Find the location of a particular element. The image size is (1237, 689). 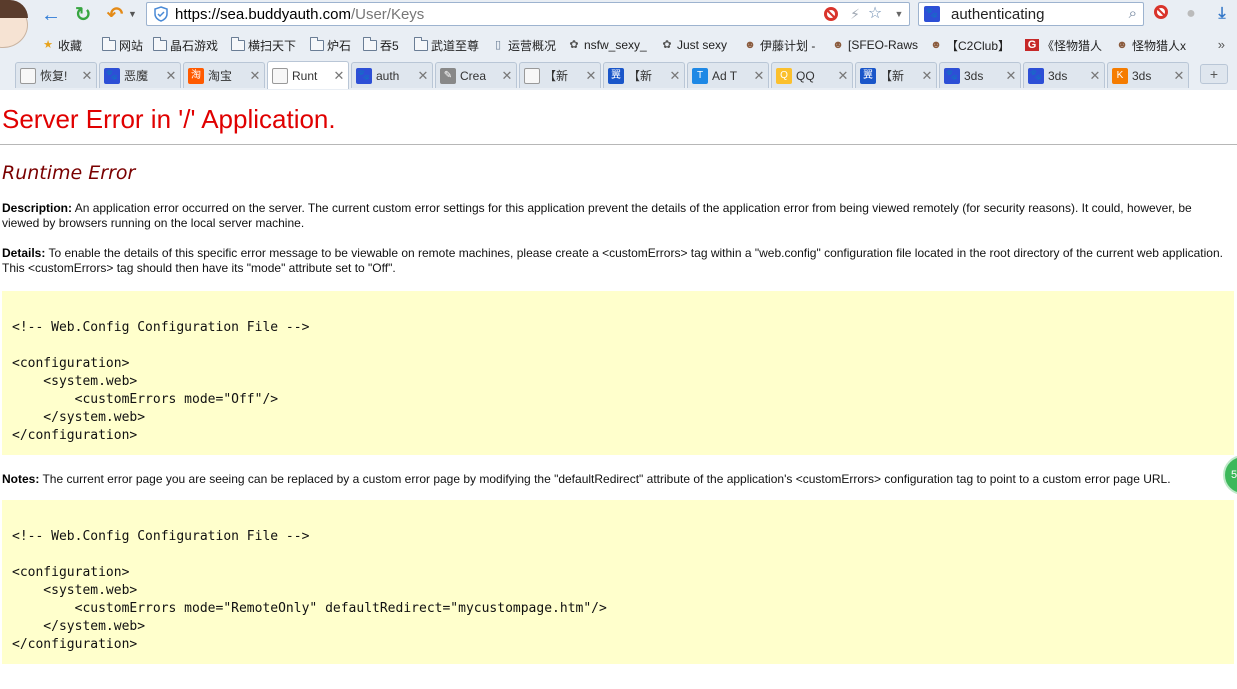

yi-icon: 翼 is located at coordinates (616, 75).